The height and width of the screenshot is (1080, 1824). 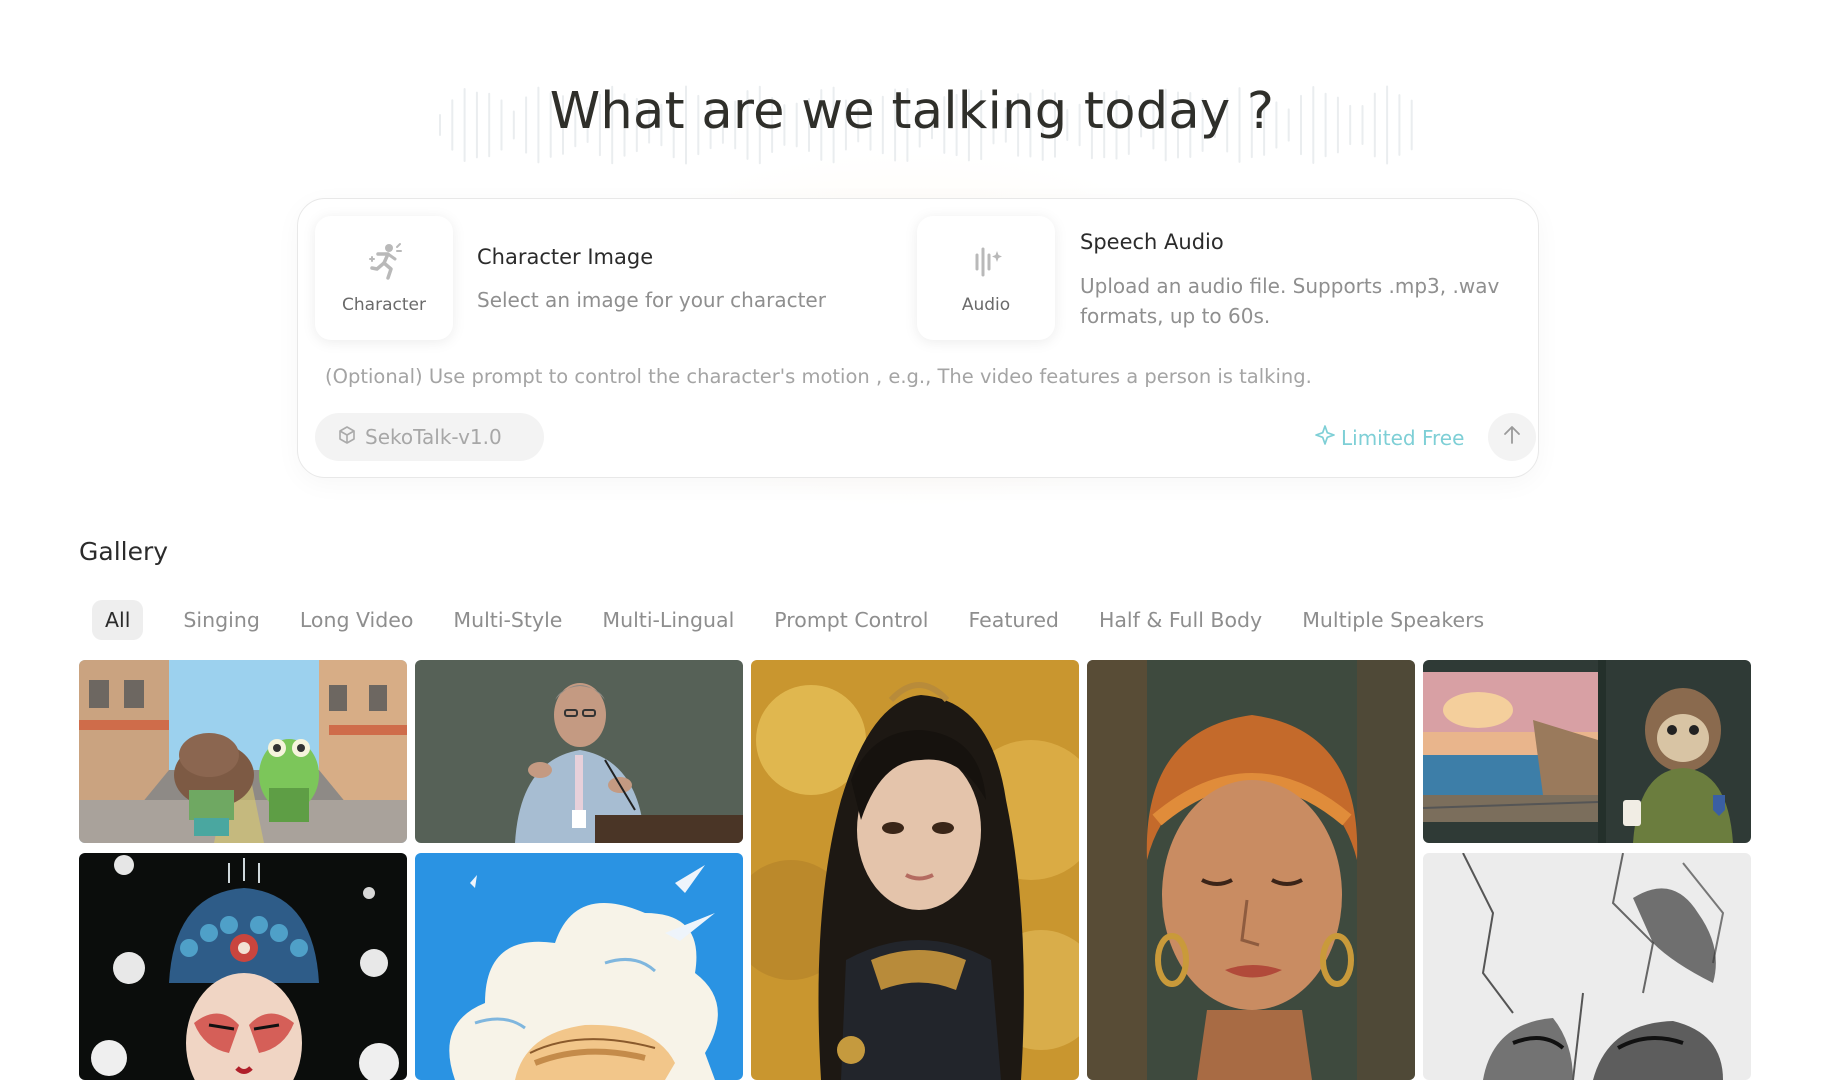 I want to click on hero-title: What are we talking today ?, so click(x=912, y=111).